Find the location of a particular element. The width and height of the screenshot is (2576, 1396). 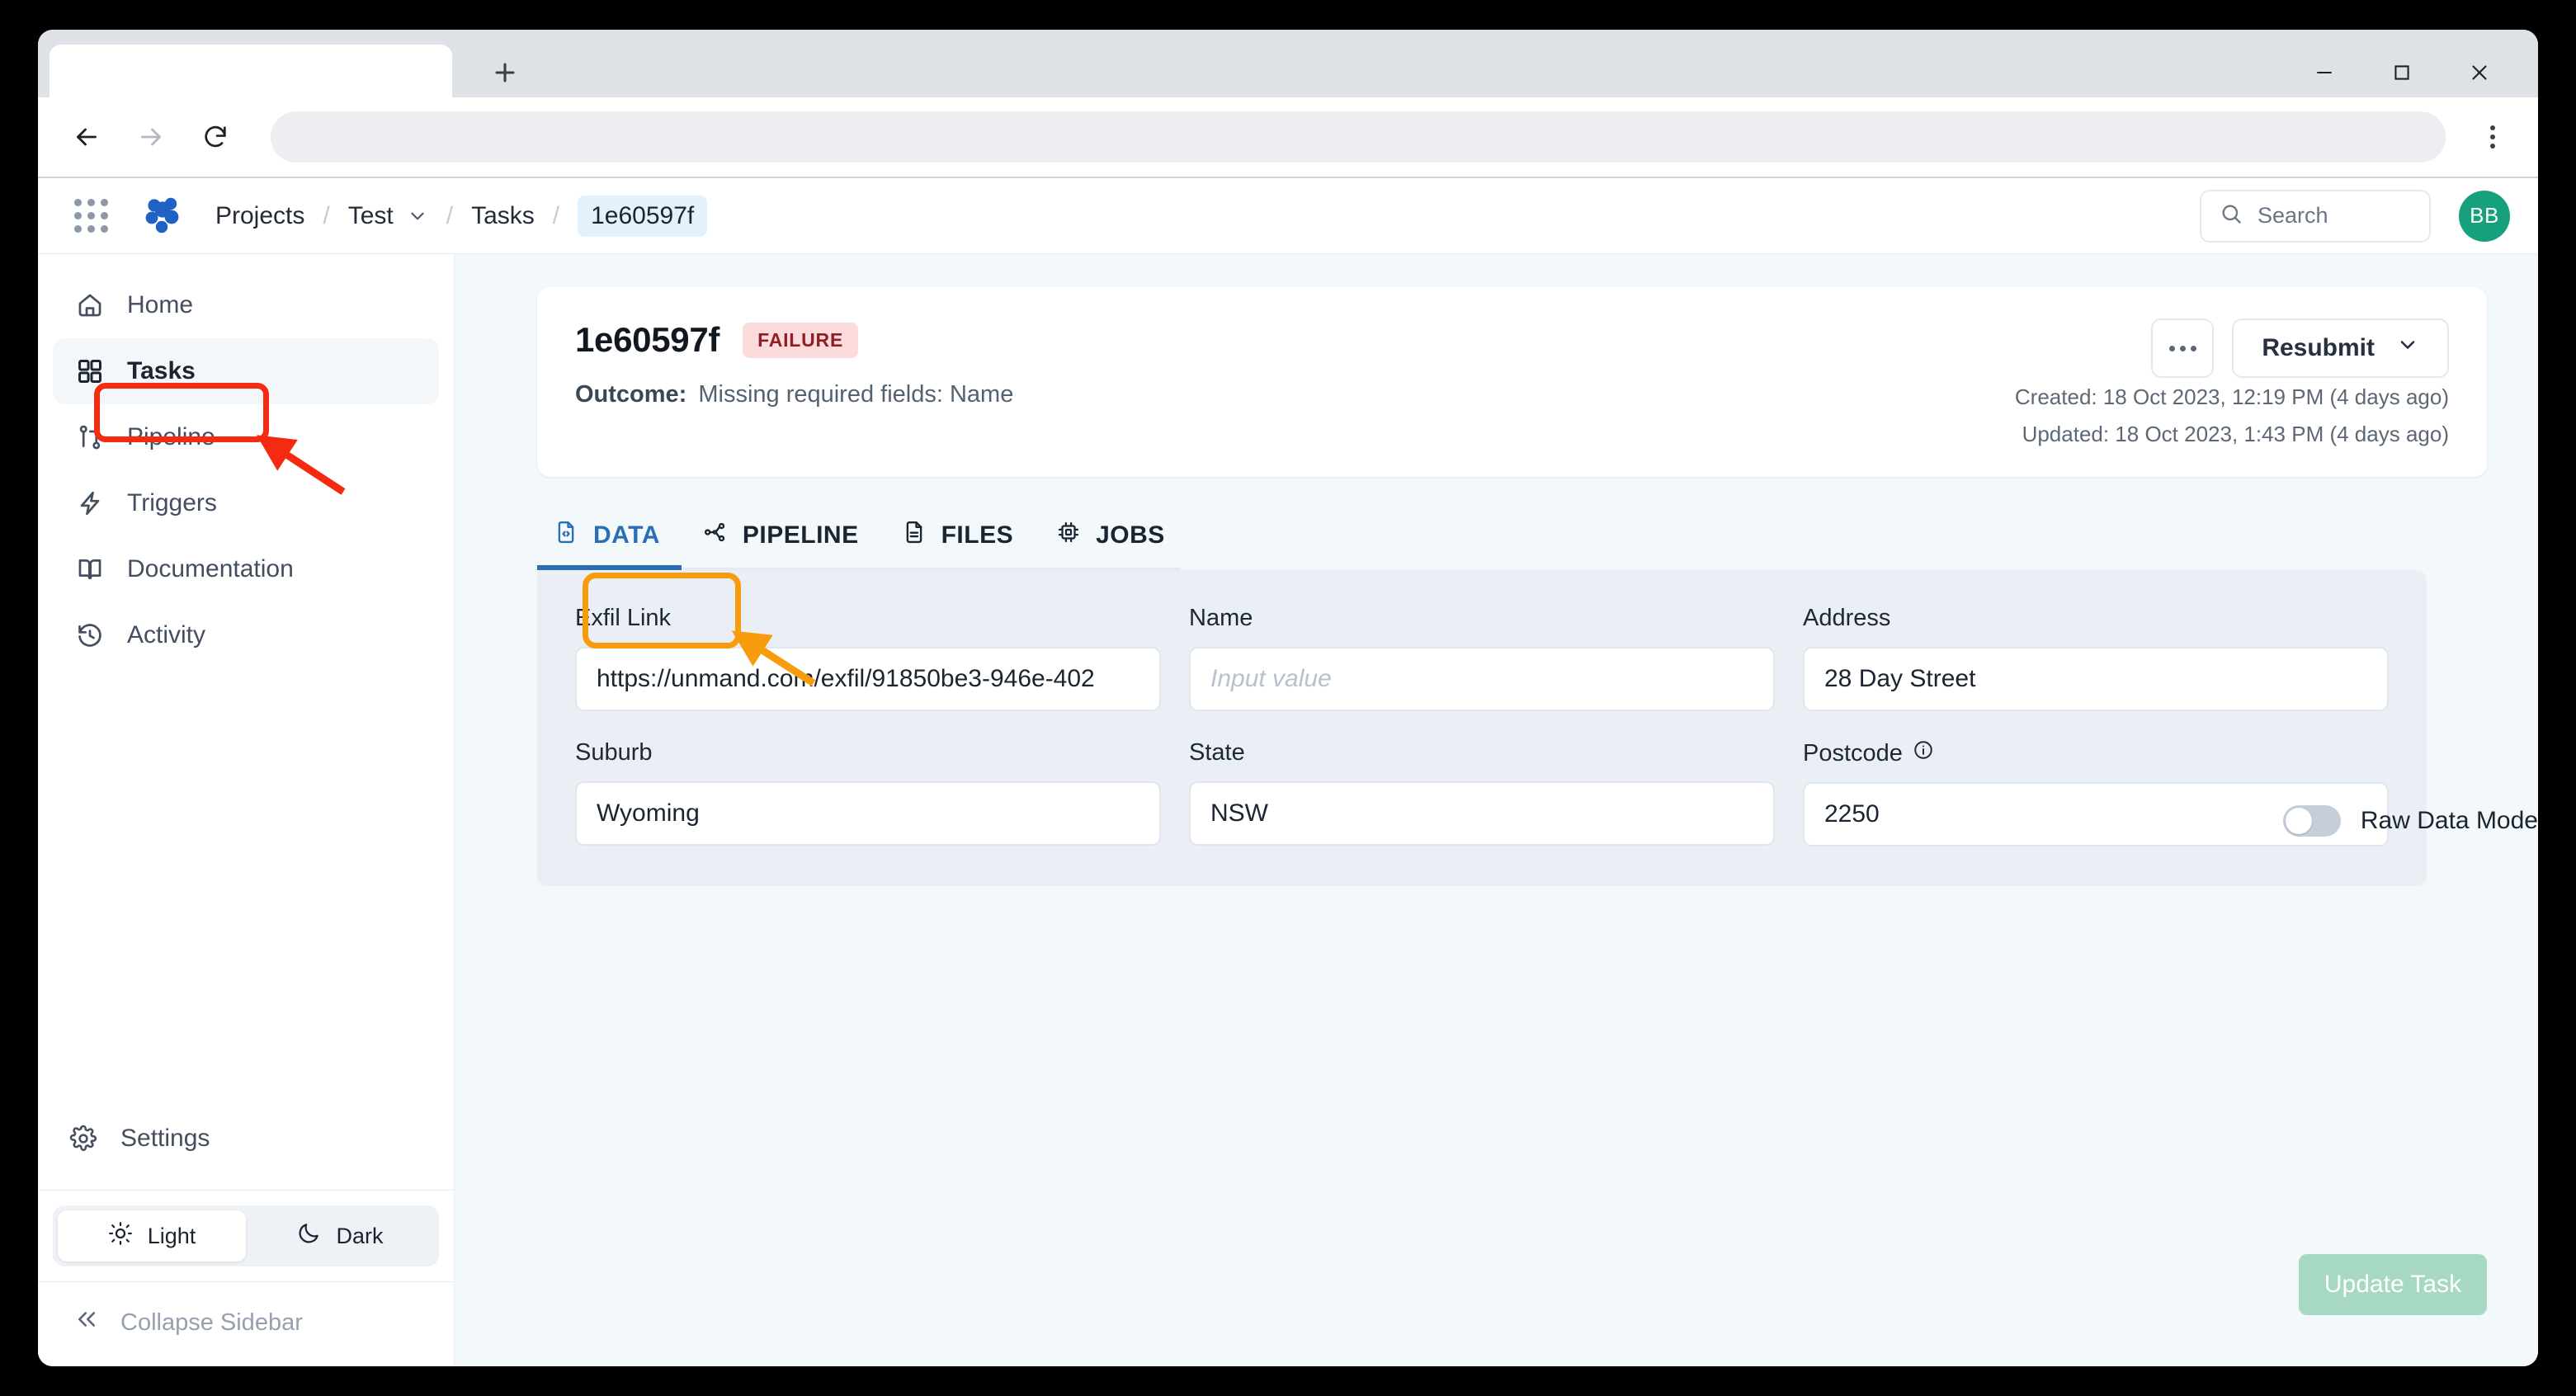

lightning-bolt-icon is located at coordinates (90, 503).